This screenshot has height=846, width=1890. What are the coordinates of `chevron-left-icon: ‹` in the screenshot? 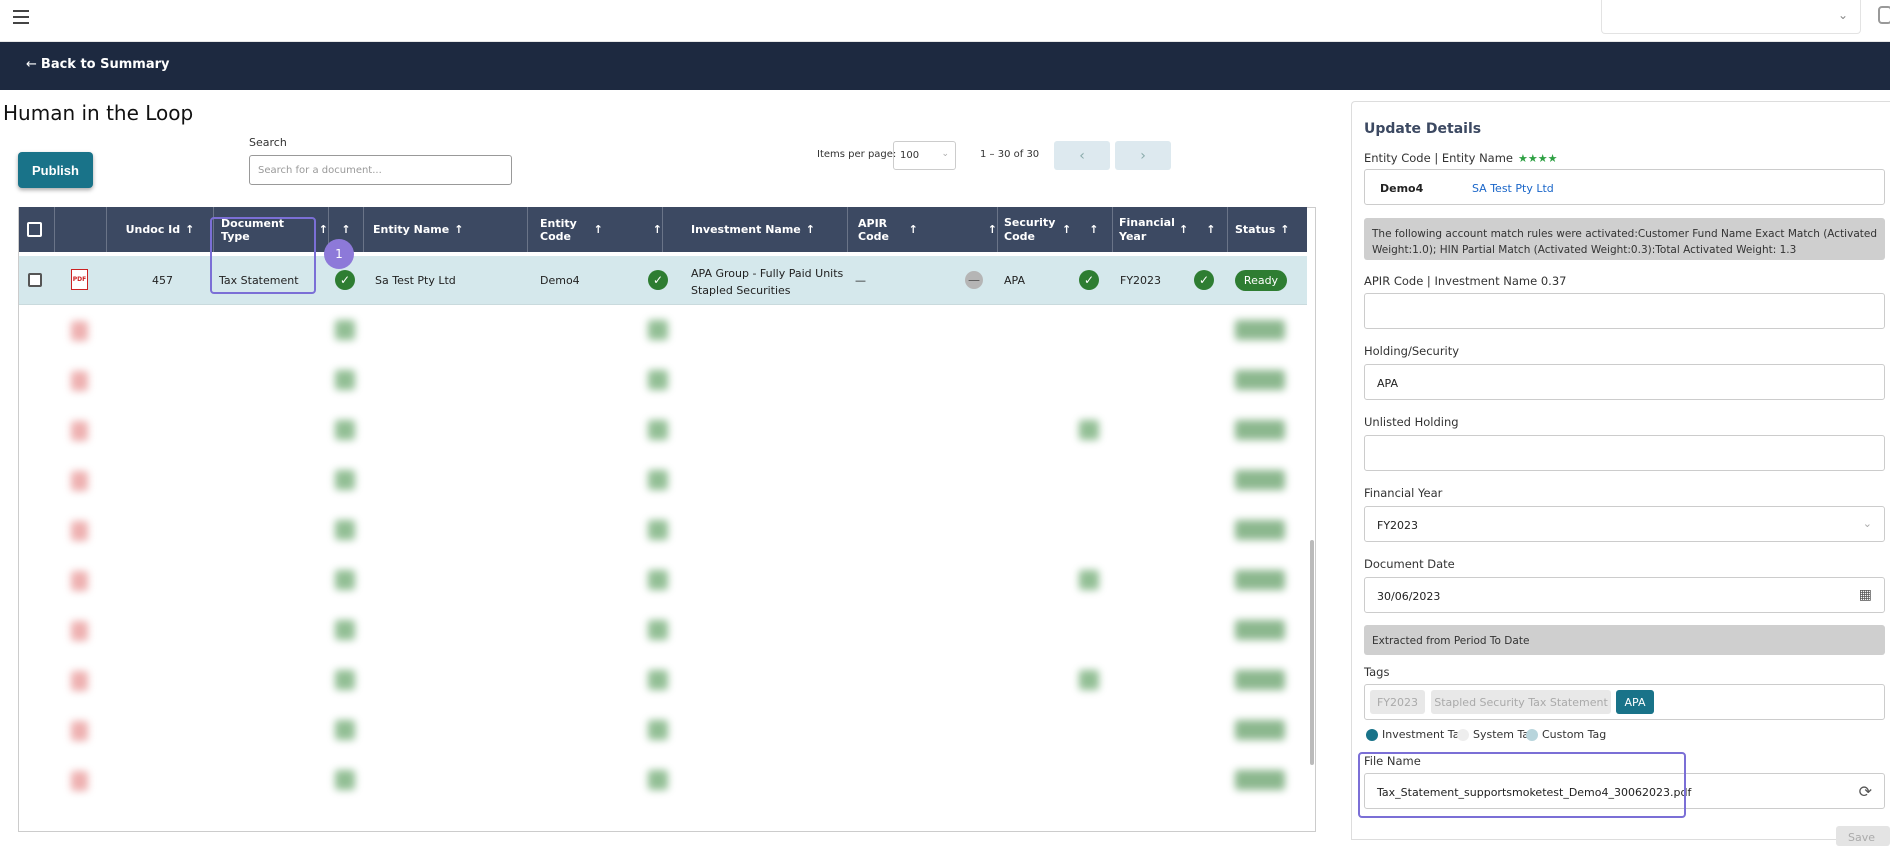 It's located at (1082, 155).